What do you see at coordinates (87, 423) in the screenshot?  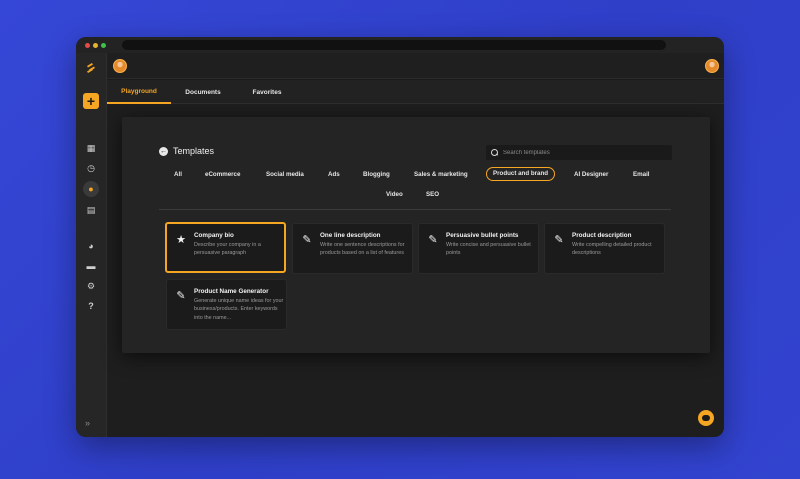 I see `expand-sidebar-icon: »` at bounding box center [87, 423].